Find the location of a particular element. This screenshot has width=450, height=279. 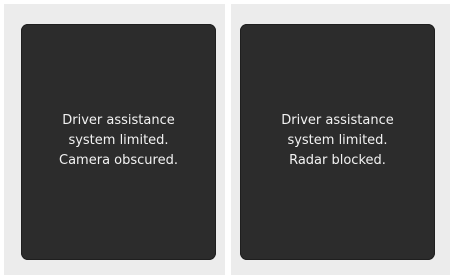

warning-line: Camera obscured. is located at coordinates (118, 160).